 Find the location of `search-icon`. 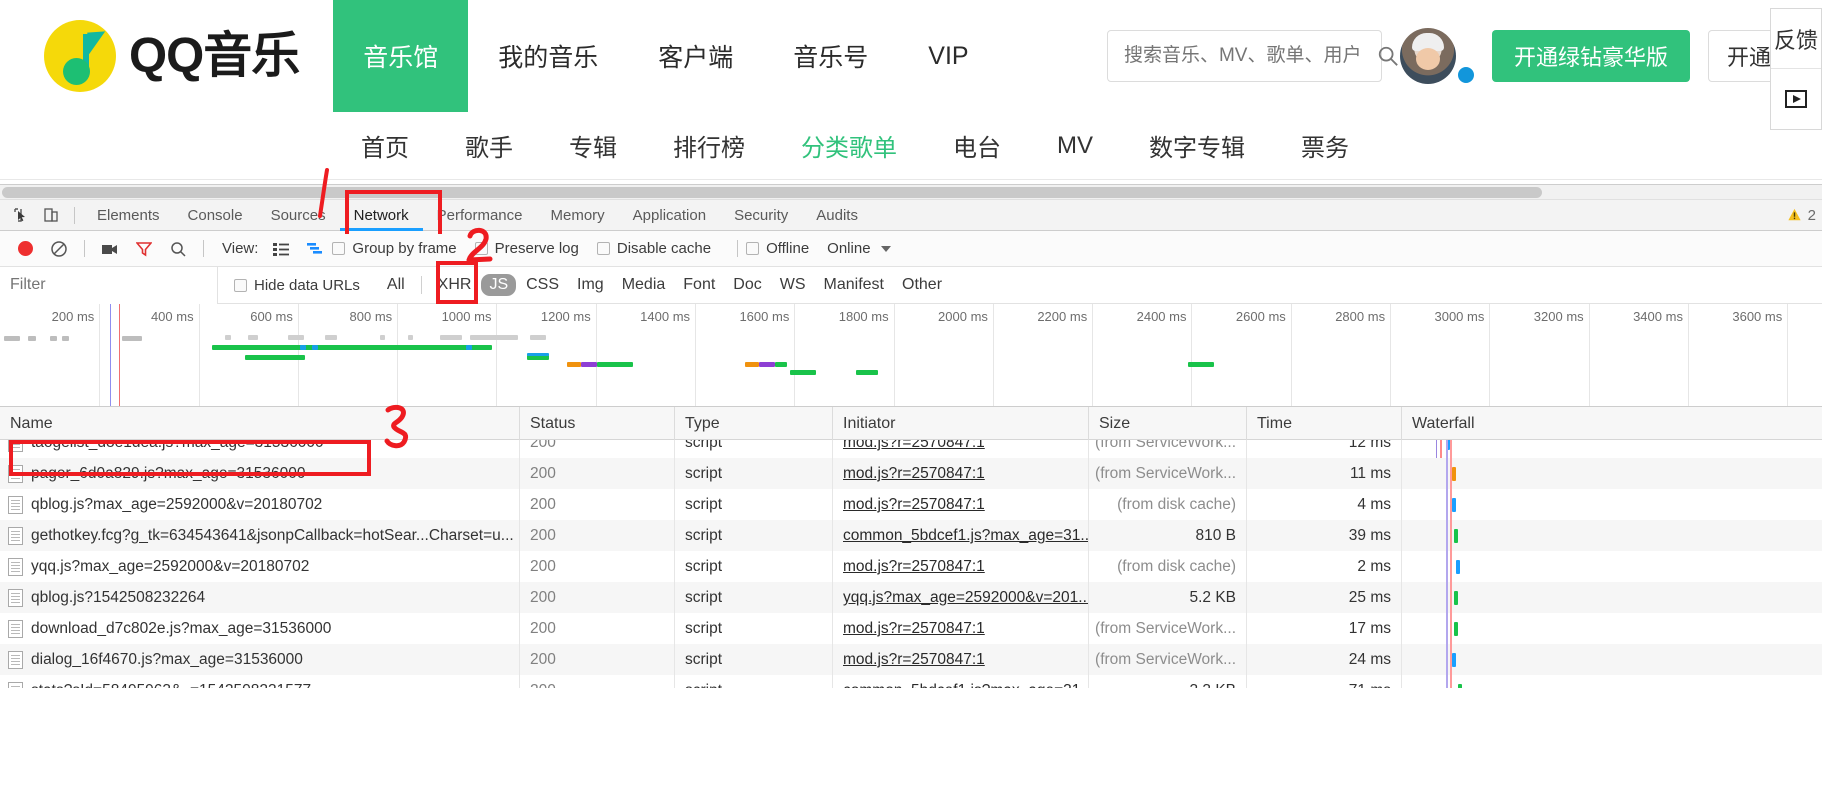

search-icon is located at coordinates (1388, 56).